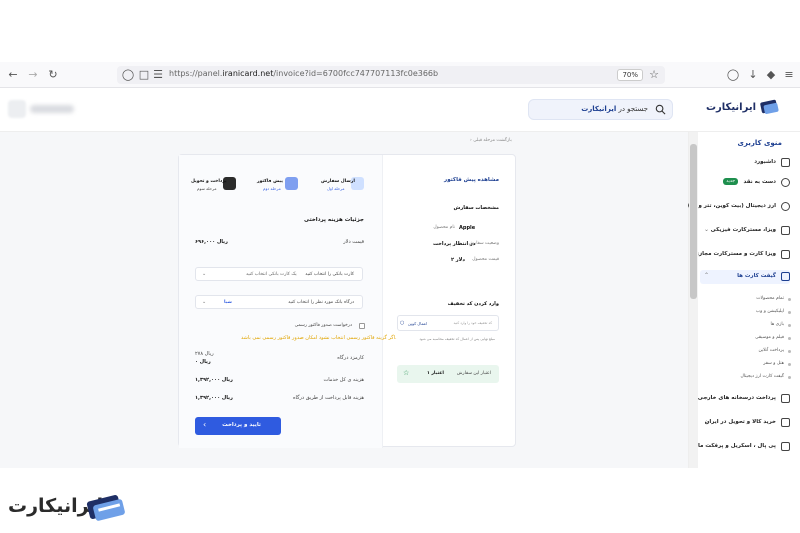 The height and width of the screenshot is (533, 800). Describe the element at coordinates (211, 242) in the screenshot. I see `rate-value: ۶۹۶,۰۰۰ ریال` at that location.